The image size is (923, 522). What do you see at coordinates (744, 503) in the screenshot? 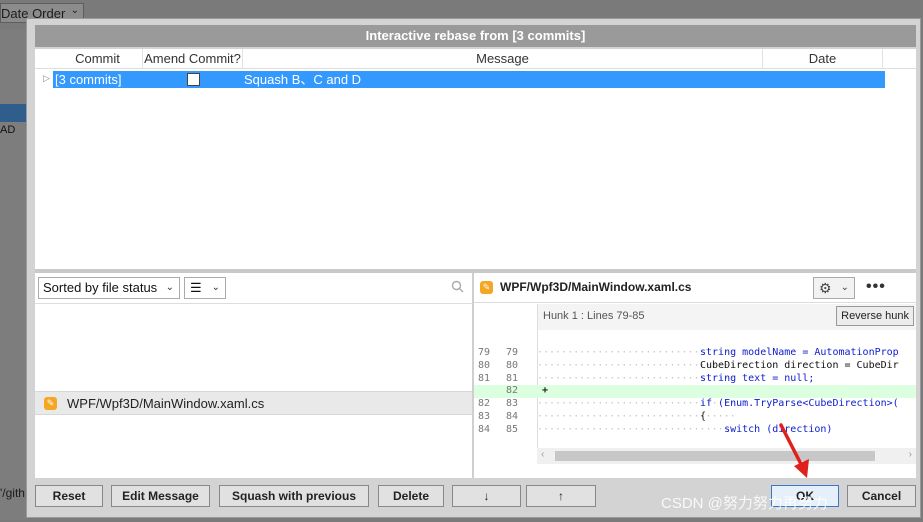
I see `watermark: CSDN @努力努力再努力` at bounding box center [744, 503].